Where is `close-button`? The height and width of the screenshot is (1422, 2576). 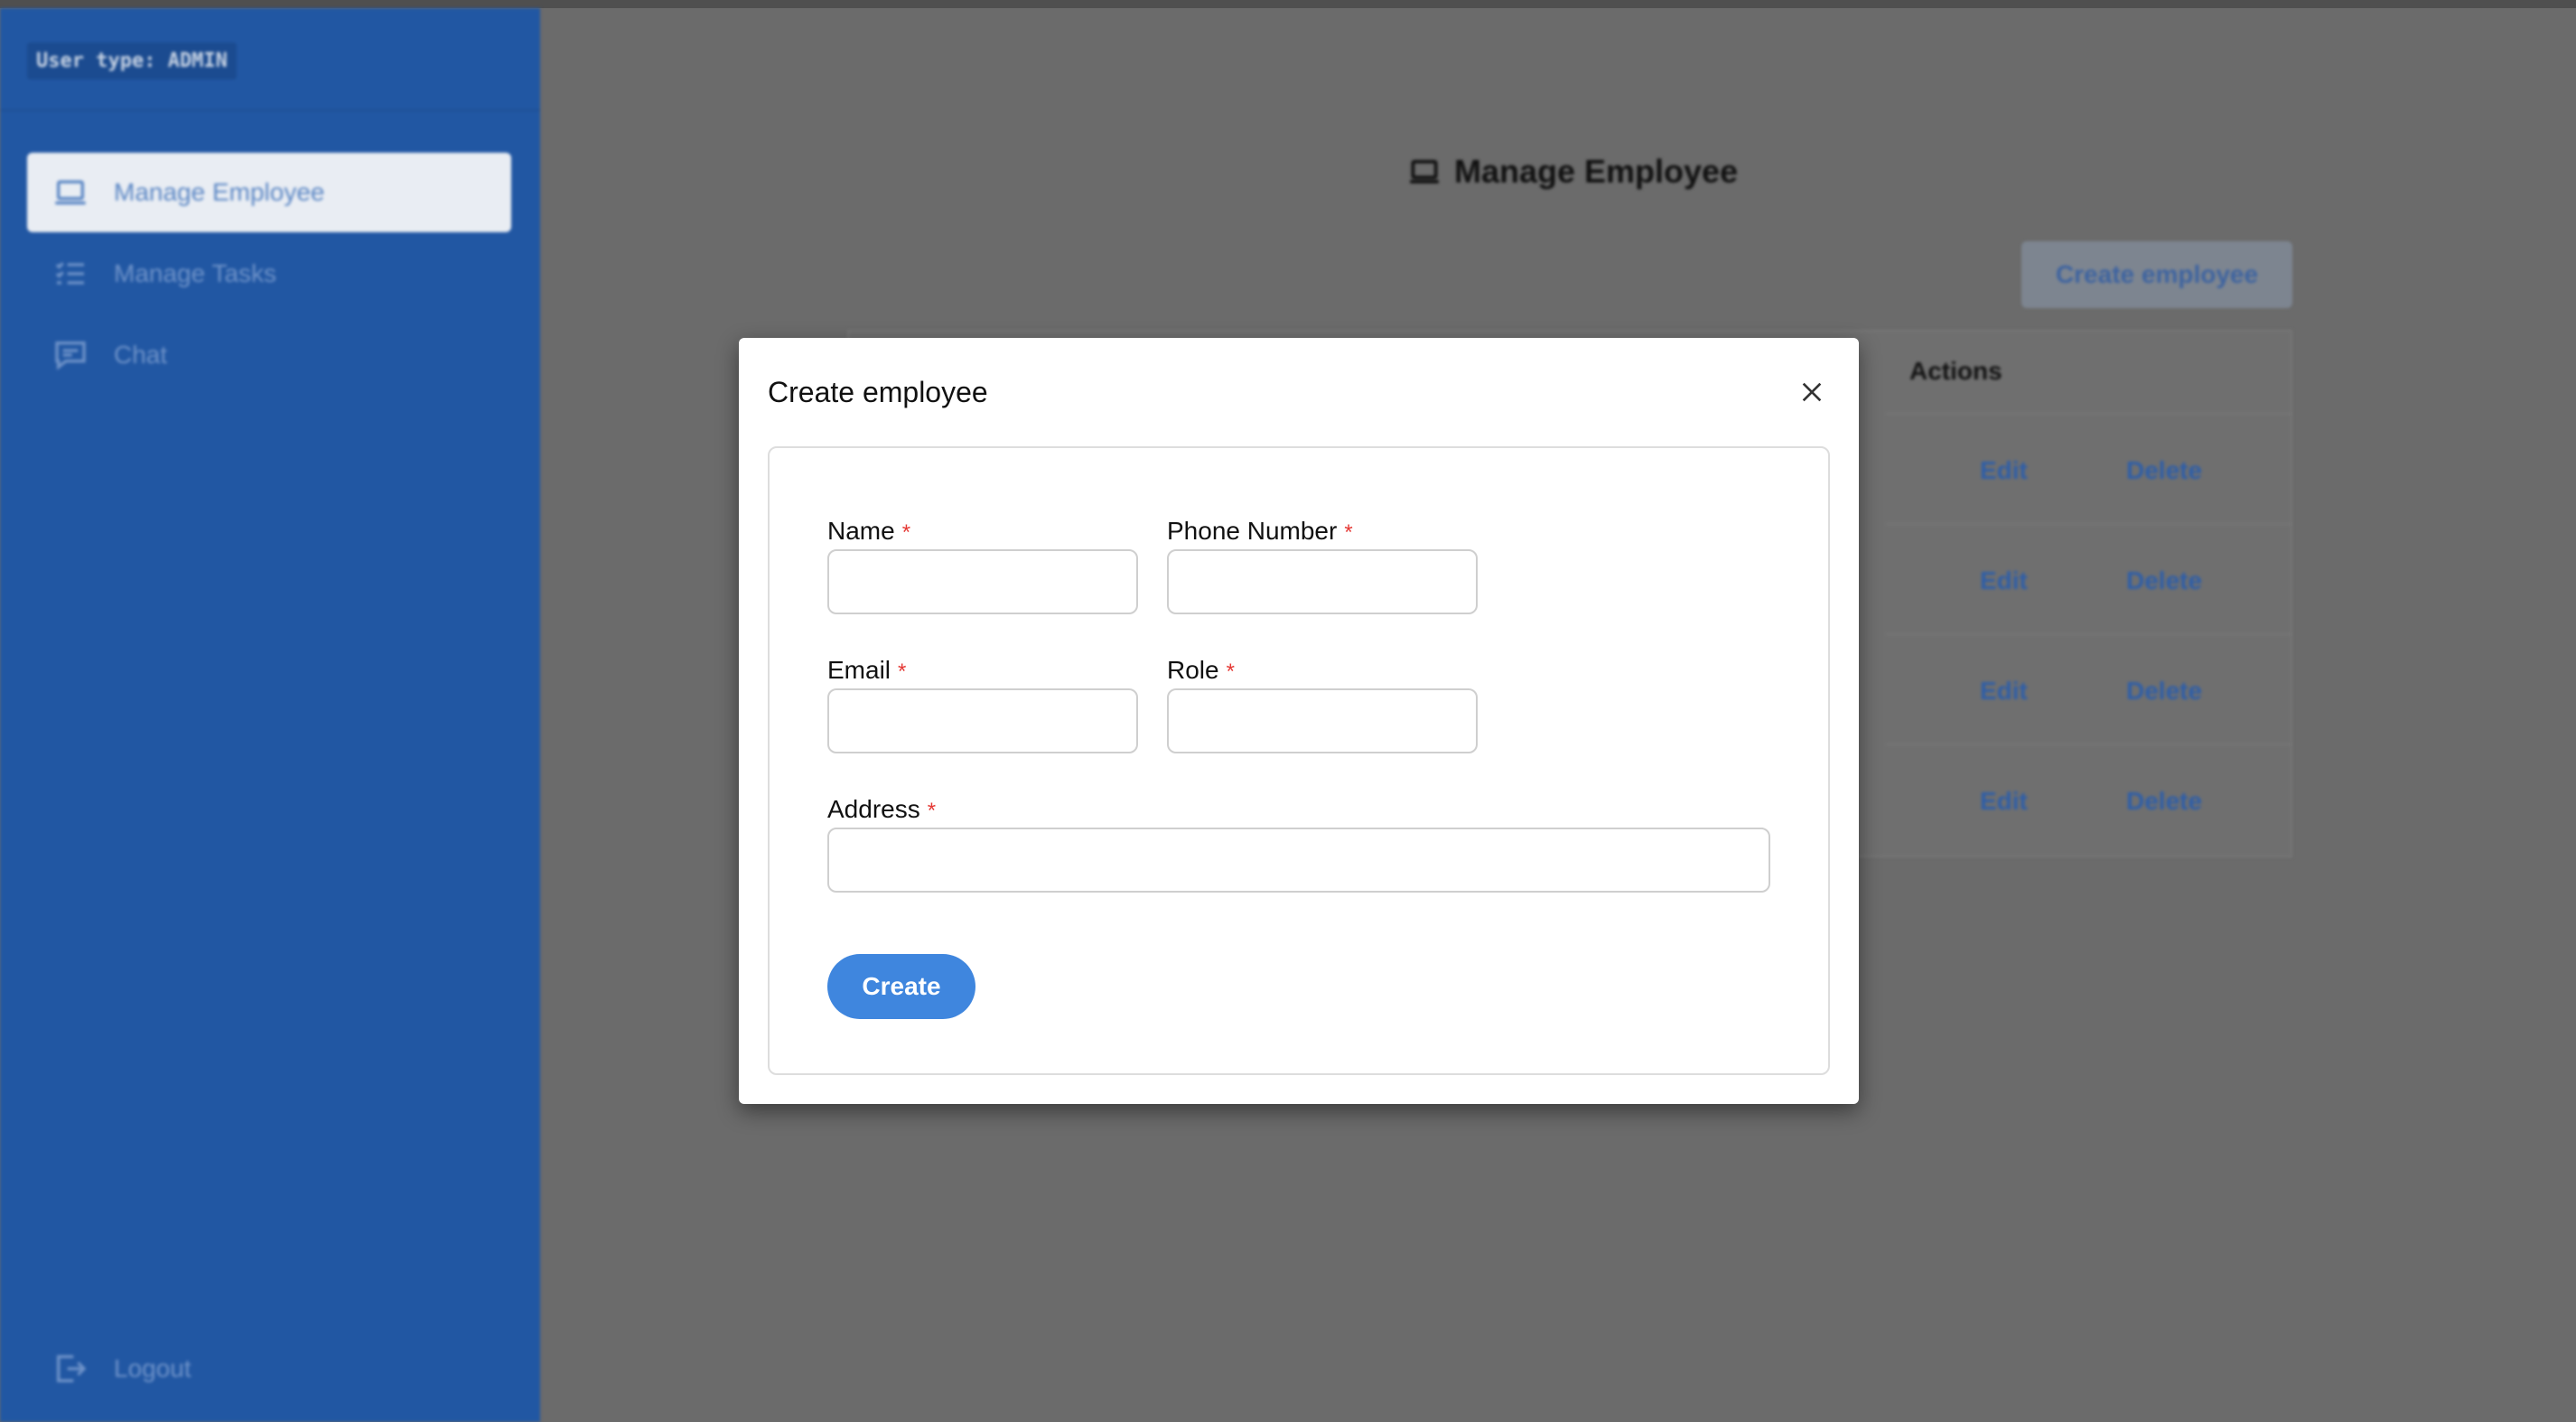 close-button is located at coordinates (1812, 392).